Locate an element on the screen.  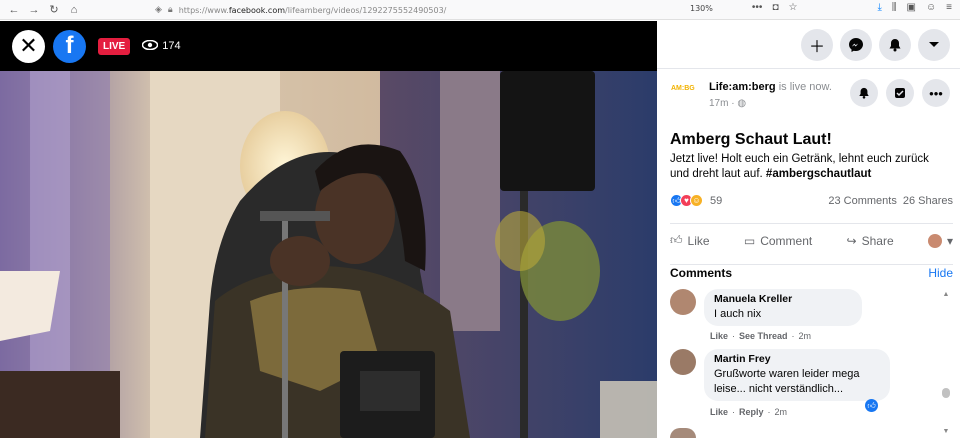
account-menu-icon is located at coordinates (934, 44).